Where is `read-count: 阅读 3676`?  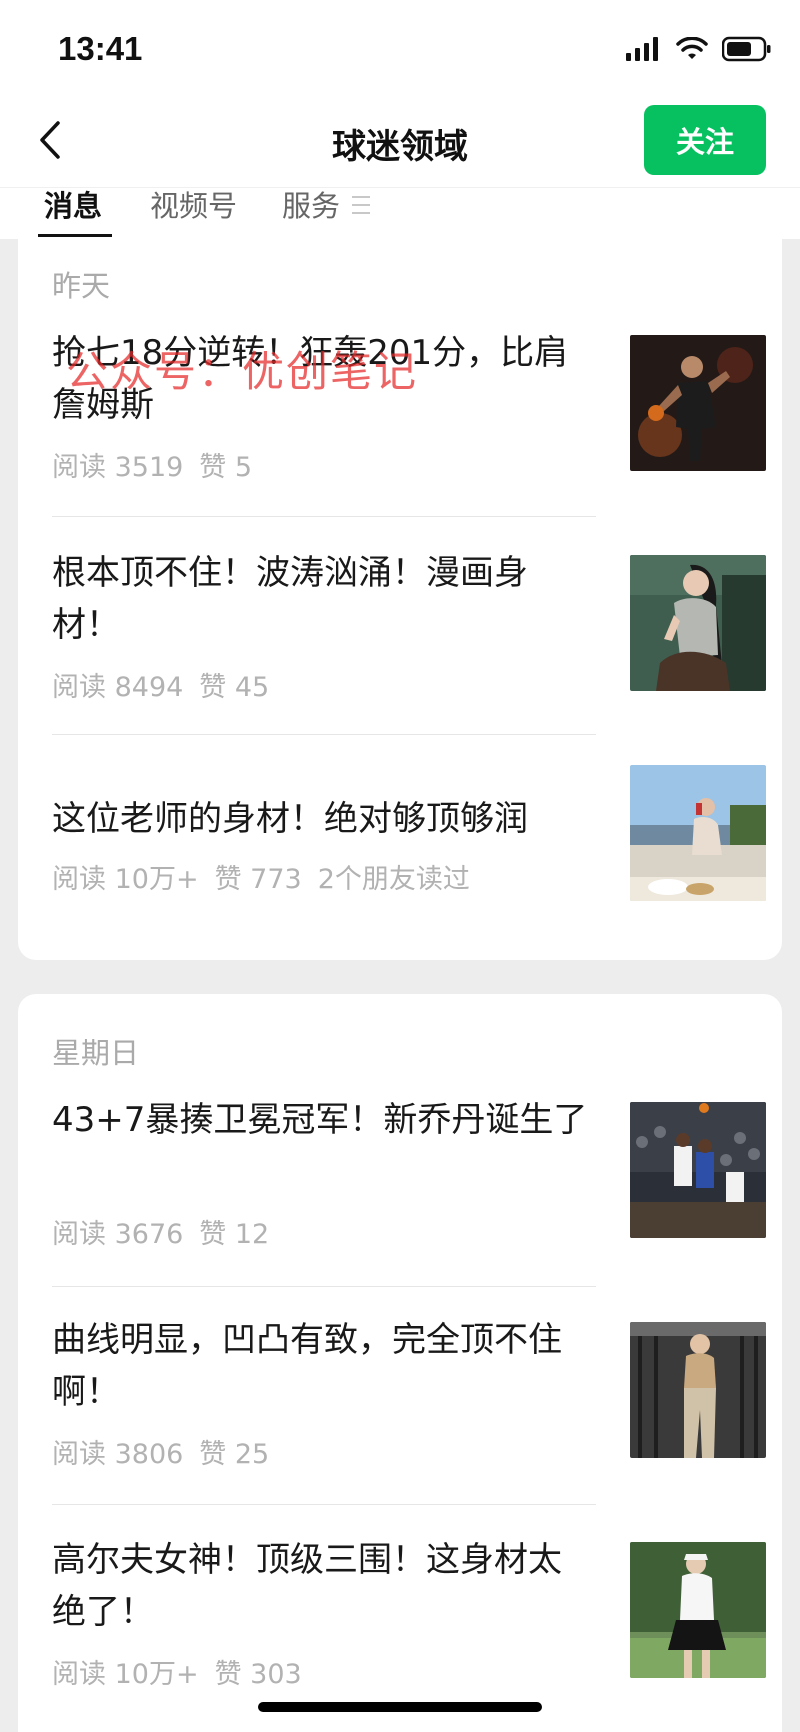
read-count: 阅读 3676 is located at coordinates (118, 1234).